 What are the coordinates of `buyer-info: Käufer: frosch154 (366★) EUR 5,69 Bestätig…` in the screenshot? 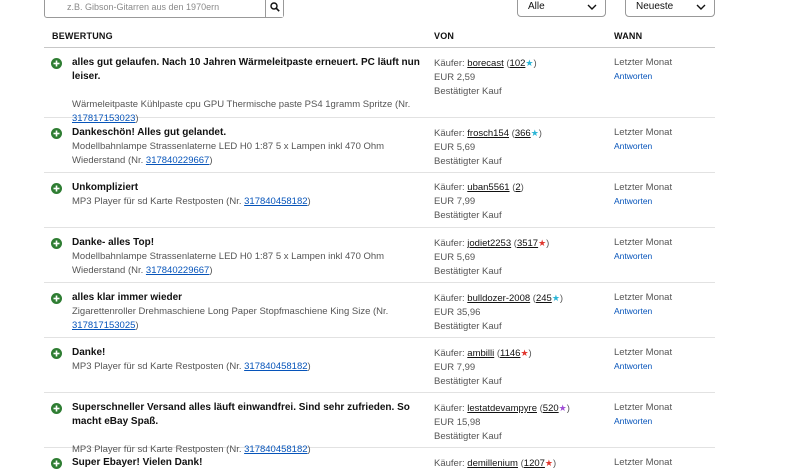 It's located at (521, 147).